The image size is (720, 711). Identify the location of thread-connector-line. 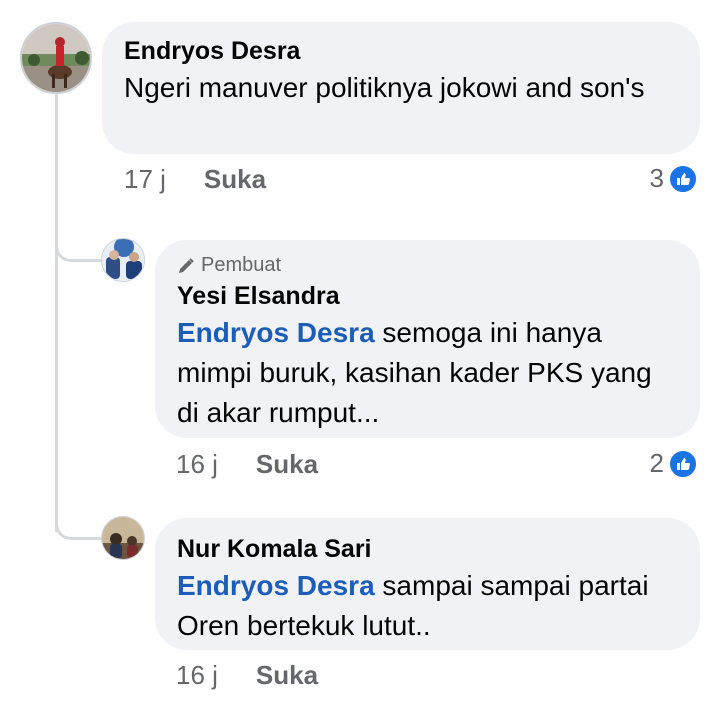
(56, 311).